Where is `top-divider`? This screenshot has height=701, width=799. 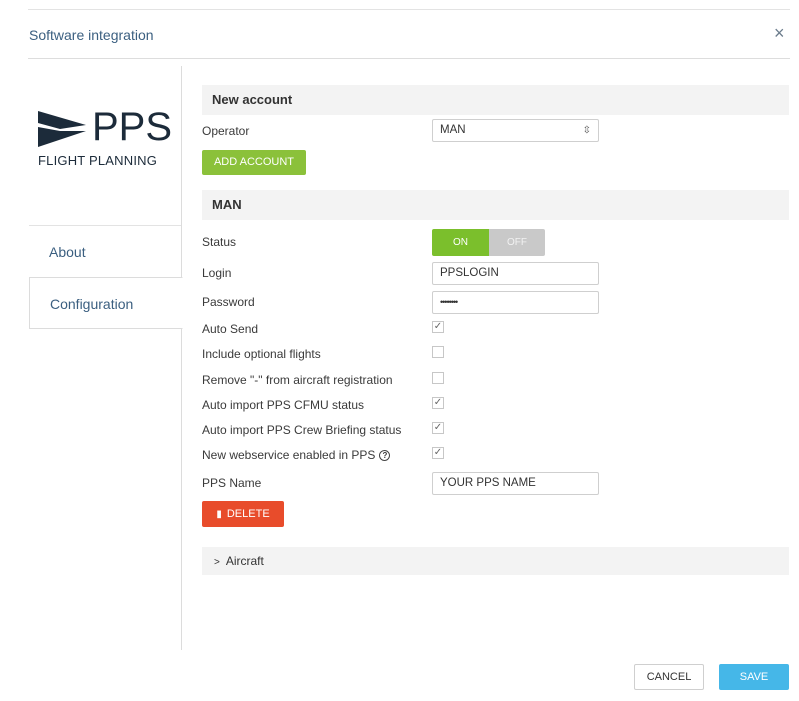 top-divider is located at coordinates (409, 9).